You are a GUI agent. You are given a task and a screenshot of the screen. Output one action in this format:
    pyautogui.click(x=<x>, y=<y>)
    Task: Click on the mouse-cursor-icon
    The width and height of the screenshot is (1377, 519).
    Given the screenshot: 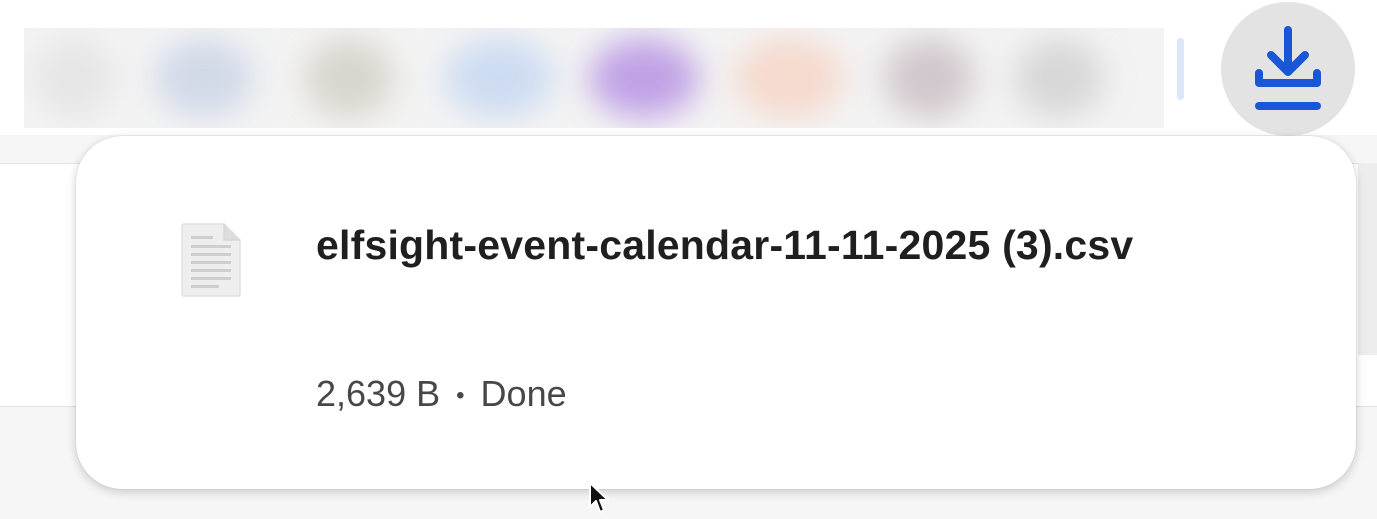 What is the action you would take?
    pyautogui.click(x=599, y=497)
    